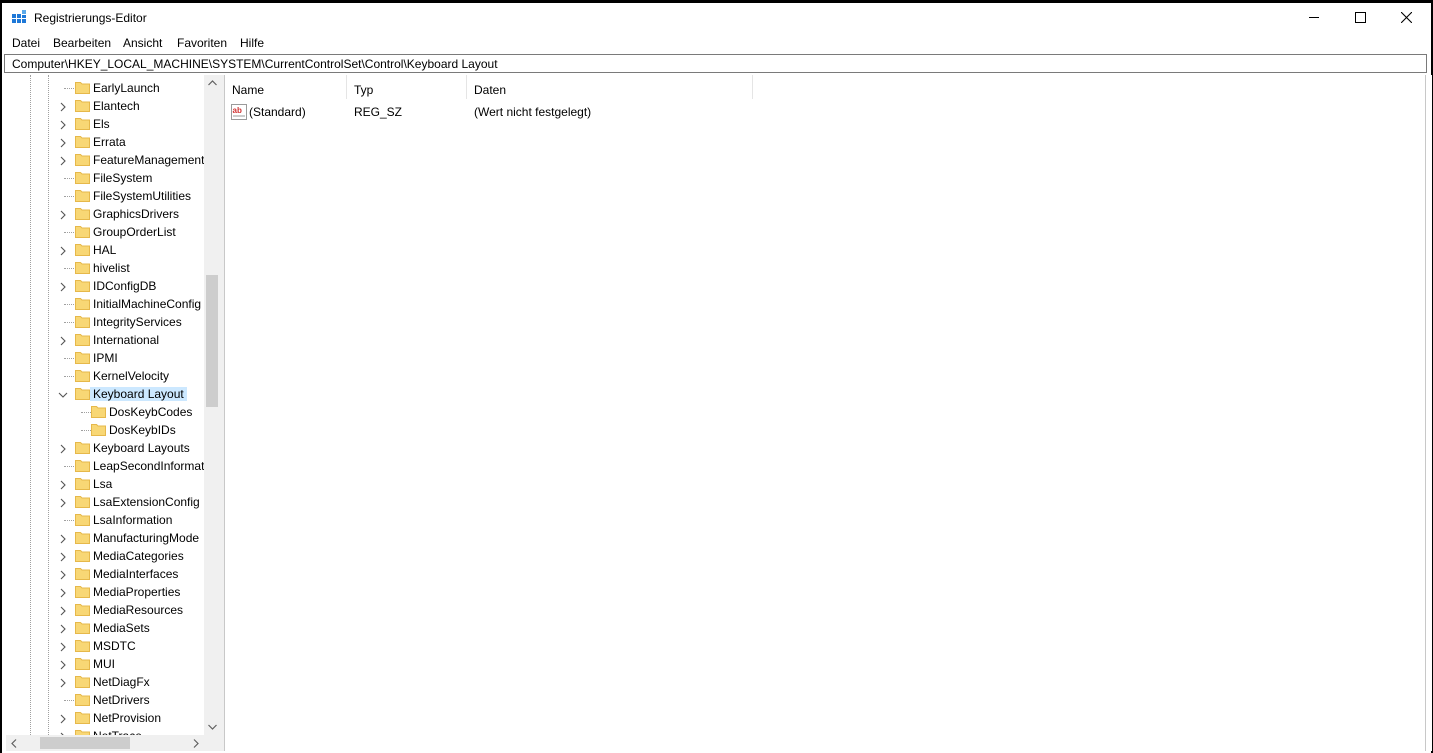 The width and height of the screenshot is (1433, 753). What do you see at coordinates (105, 106) in the screenshot?
I see `tree-item: Elantech` at bounding box center [105, 106].